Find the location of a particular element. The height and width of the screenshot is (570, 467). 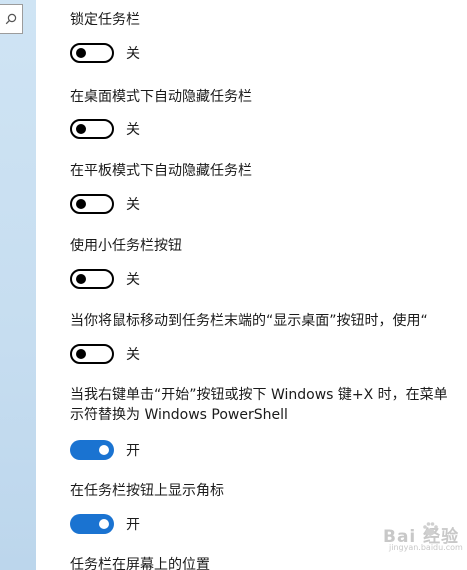

peek-desktop-toggle is located at coordinates (92, 354).